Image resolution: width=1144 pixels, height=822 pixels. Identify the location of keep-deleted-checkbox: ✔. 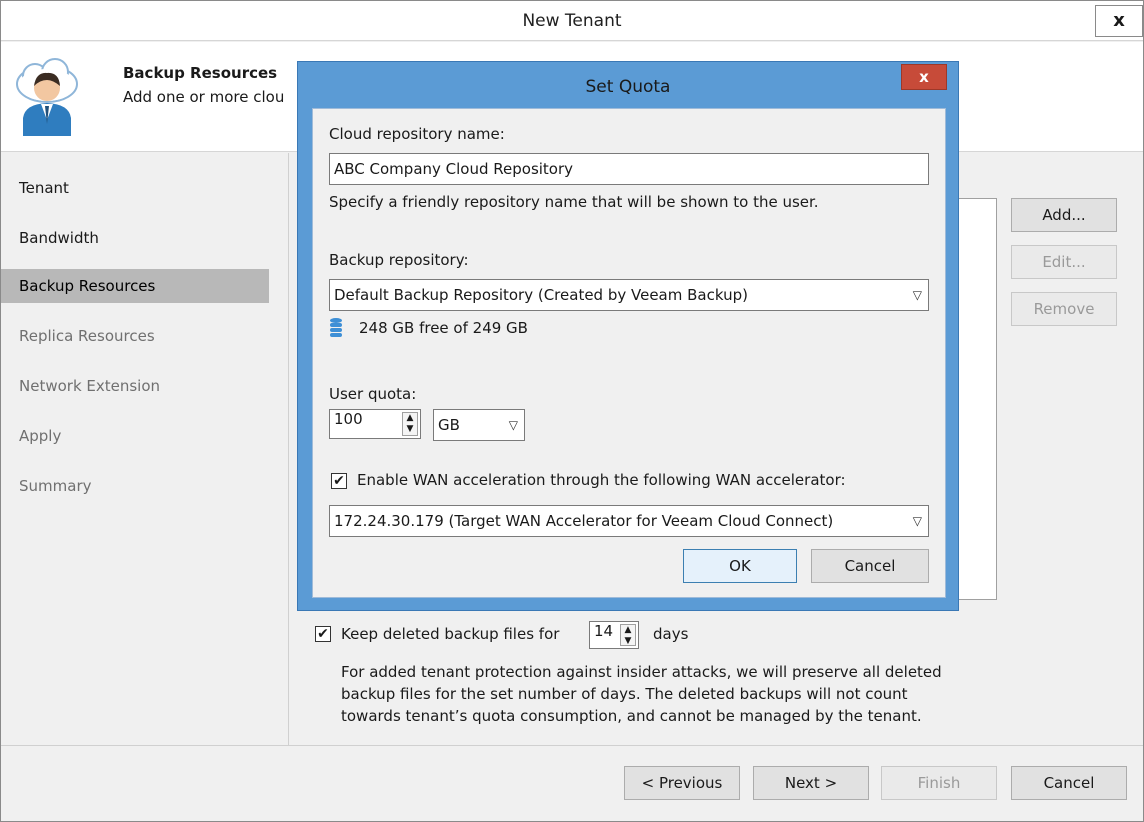
(323, 634).